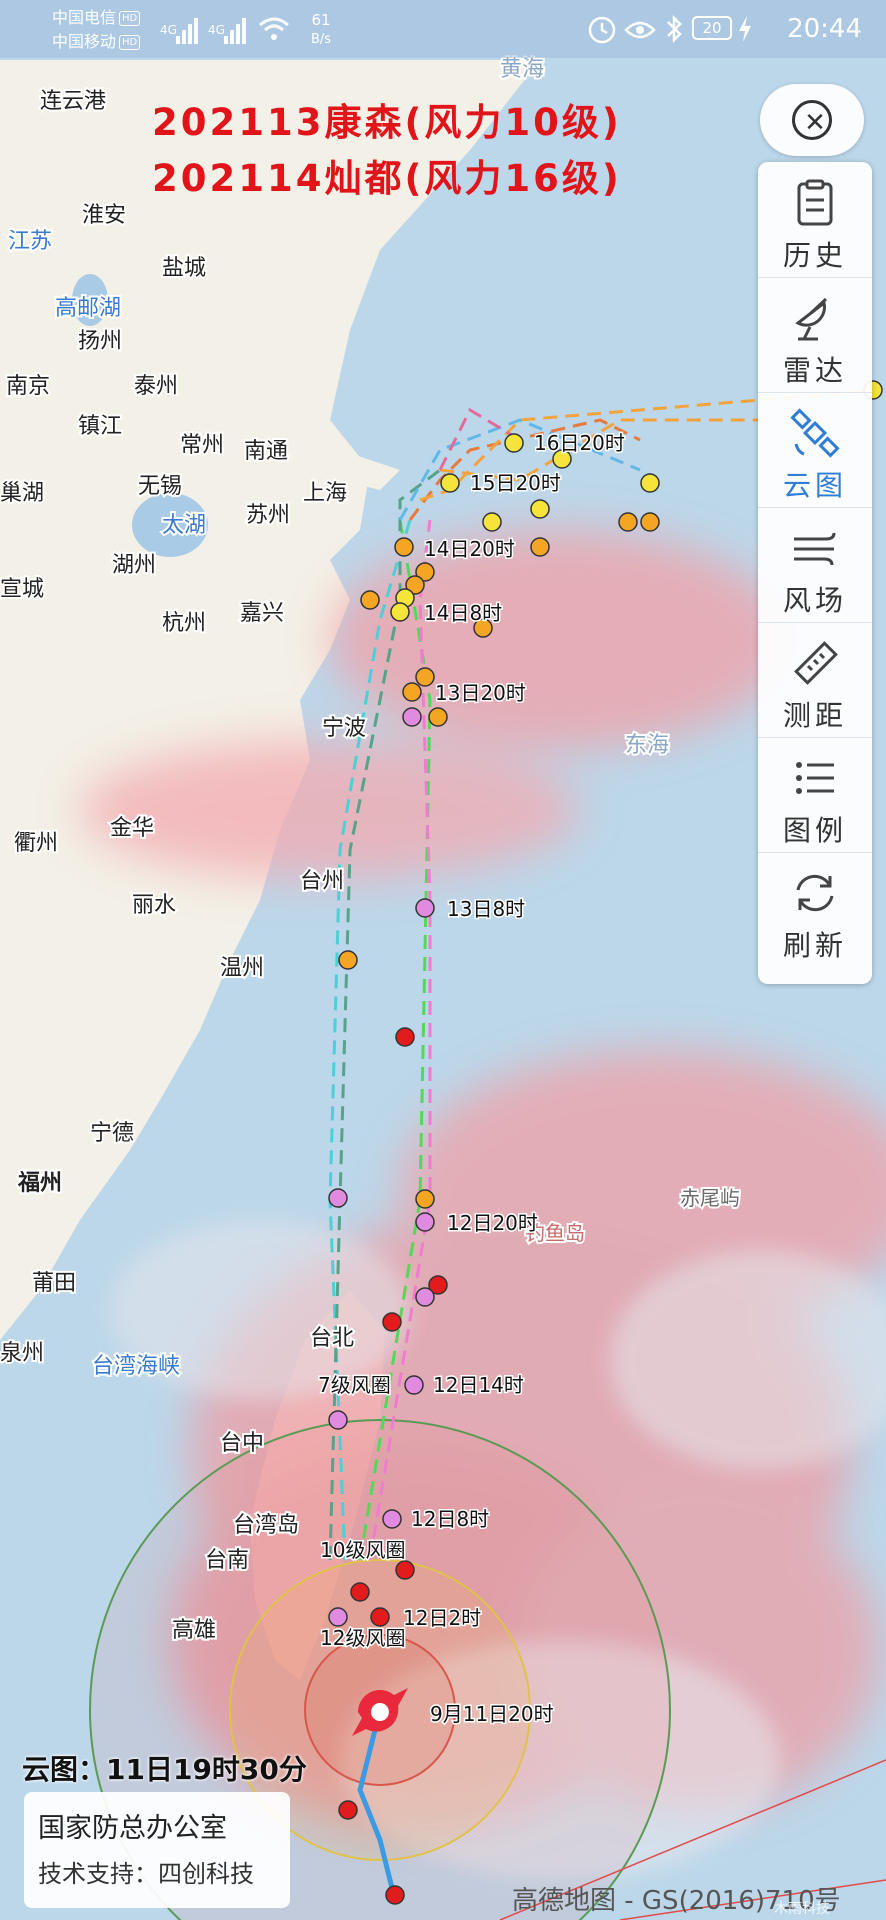 This screenshot has height=1920, width=886. I want to click on city-label: 黄海, so click(522, 69).